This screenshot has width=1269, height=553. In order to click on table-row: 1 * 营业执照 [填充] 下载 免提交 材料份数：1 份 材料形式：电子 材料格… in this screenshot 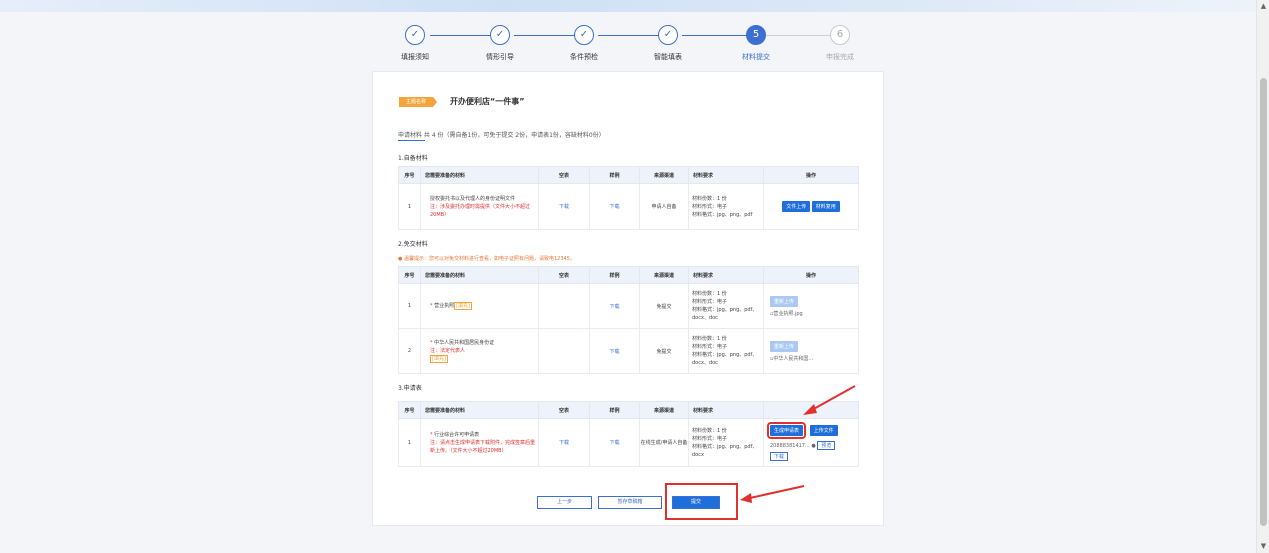, I will do `click(628, 306)`.